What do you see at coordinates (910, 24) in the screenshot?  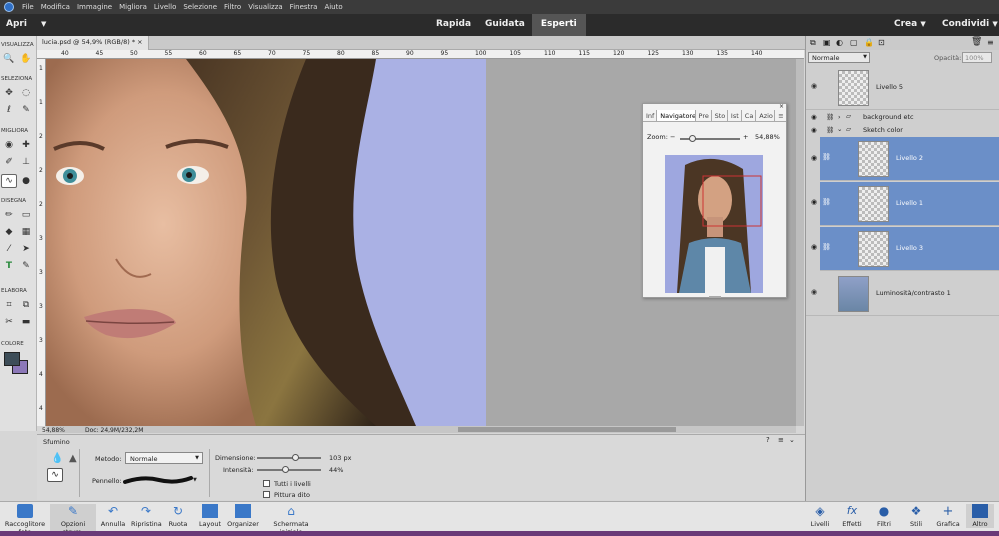 I see `crea-button: Crea ▼` at bounding box center [910, 24].